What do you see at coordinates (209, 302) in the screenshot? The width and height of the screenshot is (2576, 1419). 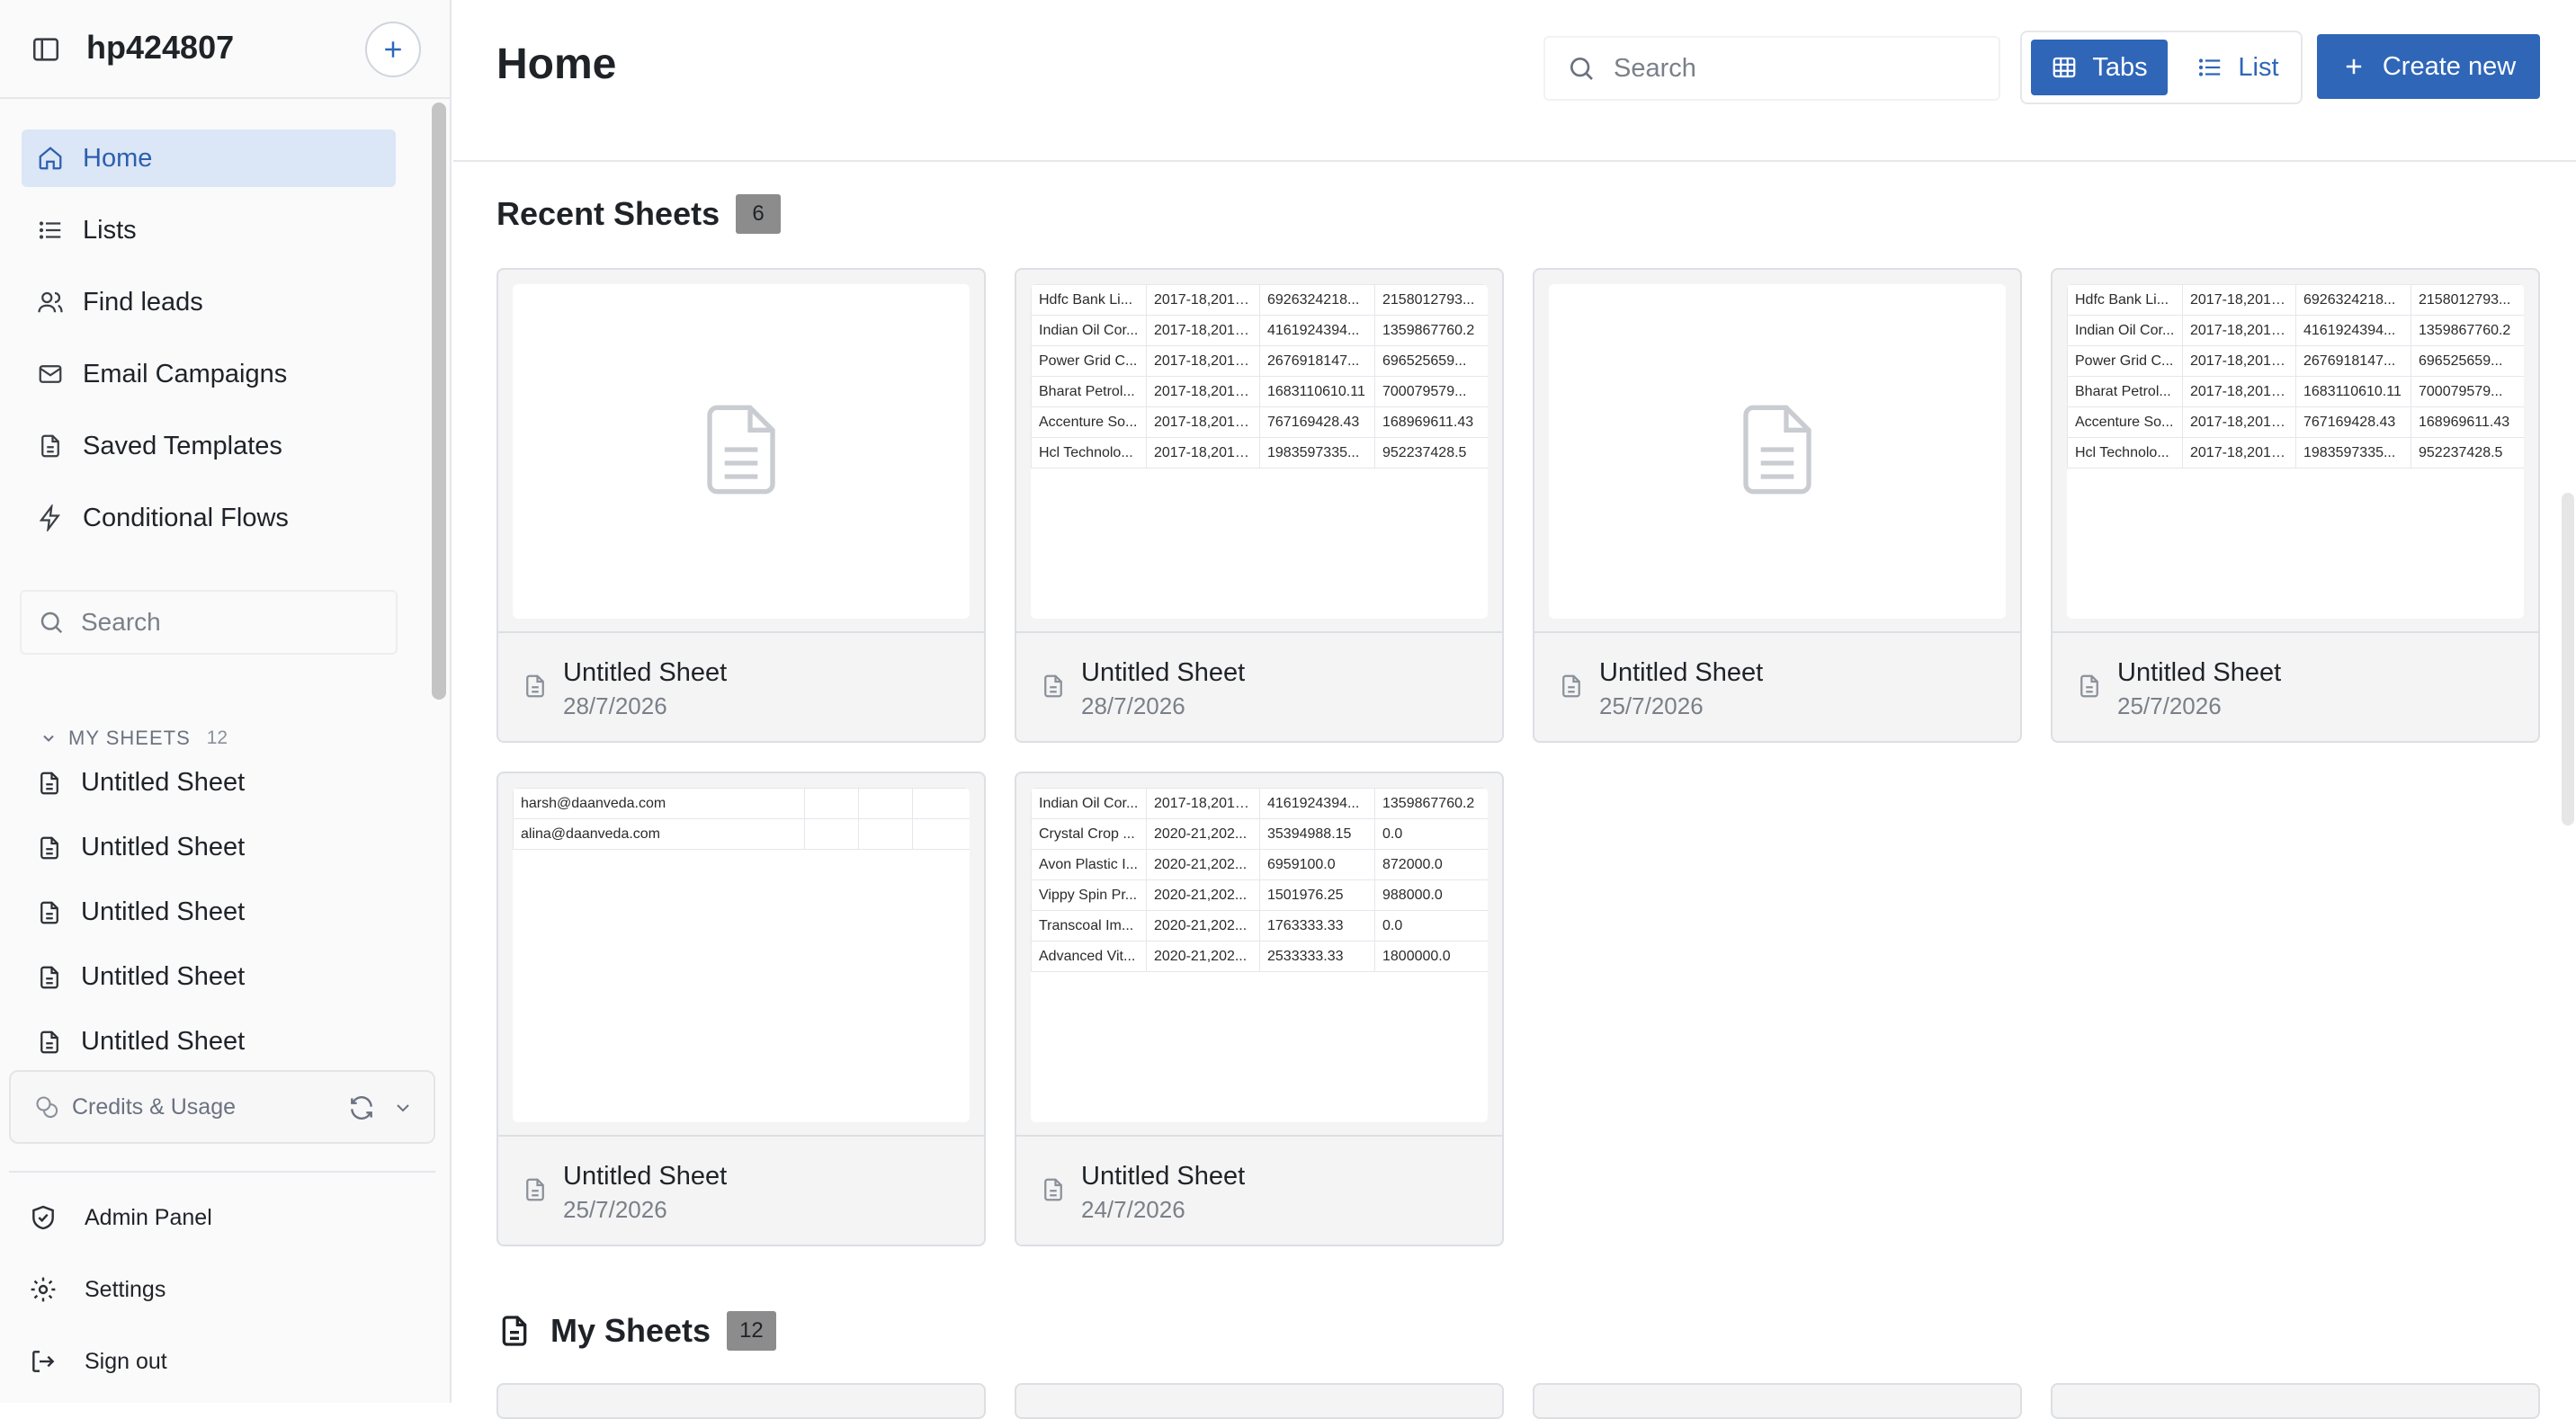 I see `sidebar-item-find-leads: Find leads` at bounding box center [209, 302].